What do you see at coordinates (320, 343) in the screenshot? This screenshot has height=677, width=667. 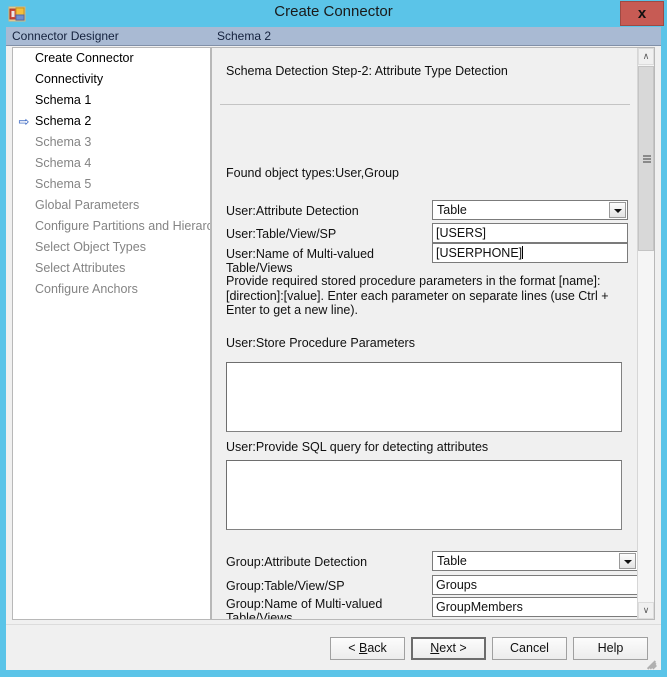 I see `user-store-procedure-params-label: User:Store Procedure Parameters` at bounding box center [320, 343].